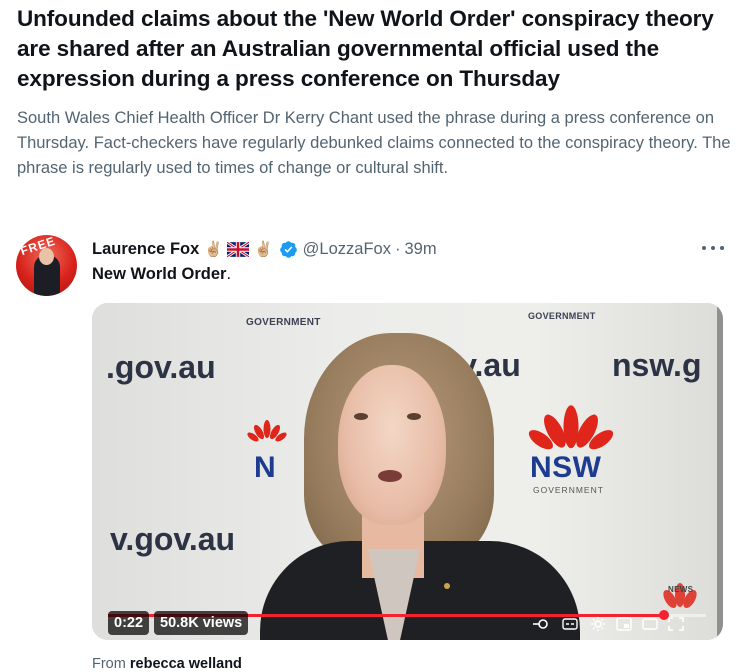 The height and width of the screenshot is (672, 747). I want to click on peace-hand-icon: ✌🏼, so click(213, 249).